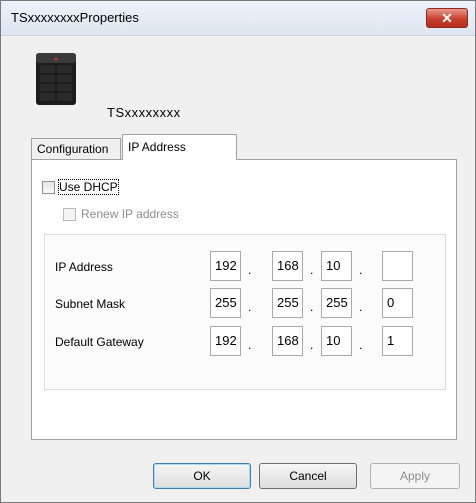 The image size is (476, 503). What do you see at coordinates (69, 214) in the screenshot?
I see `renew-ip-checkbox` at bounding box center [69, 214].